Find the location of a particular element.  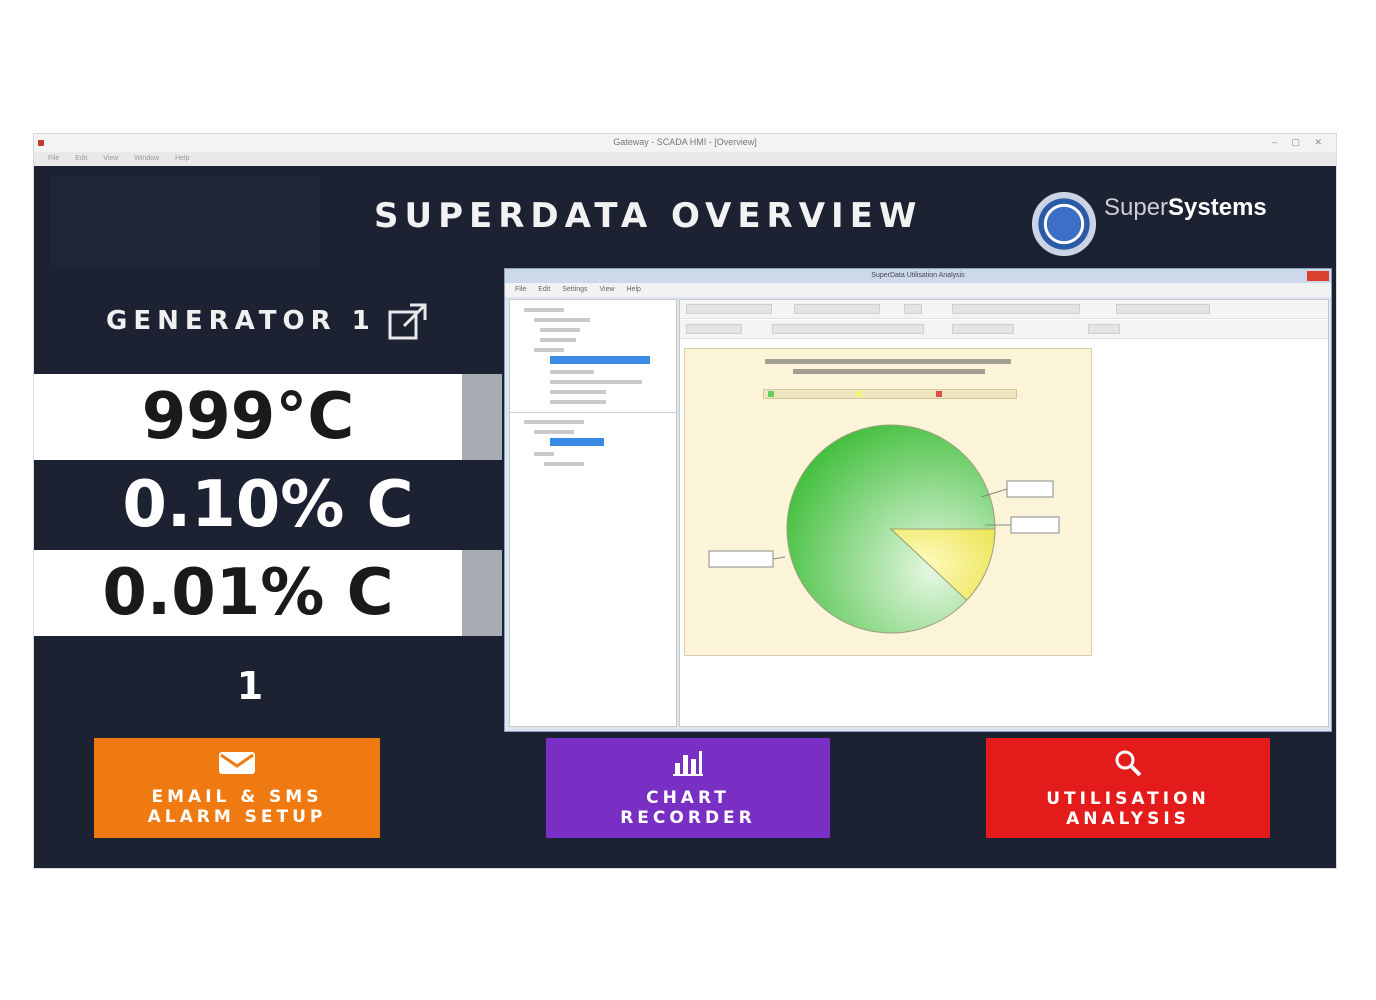

page-title: SUPERDATA OVERVIEW is located at coordinates (648, 216).